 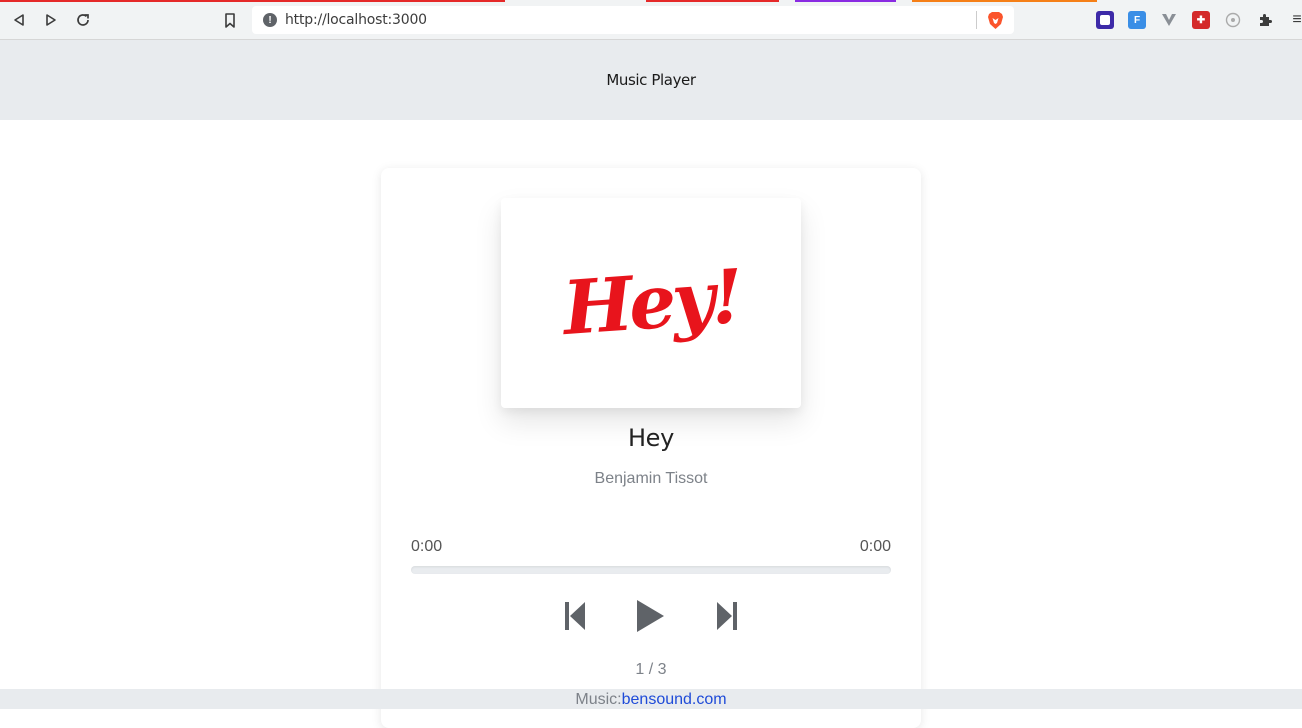 I want to click on skip-previous-icon, so click(x=575, y=616).